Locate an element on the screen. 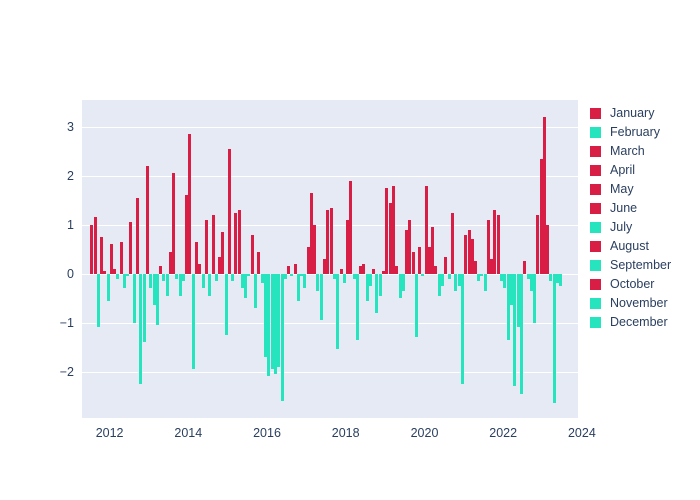  y-axis-tick-label: 0 is located at coordinates (70, 273).